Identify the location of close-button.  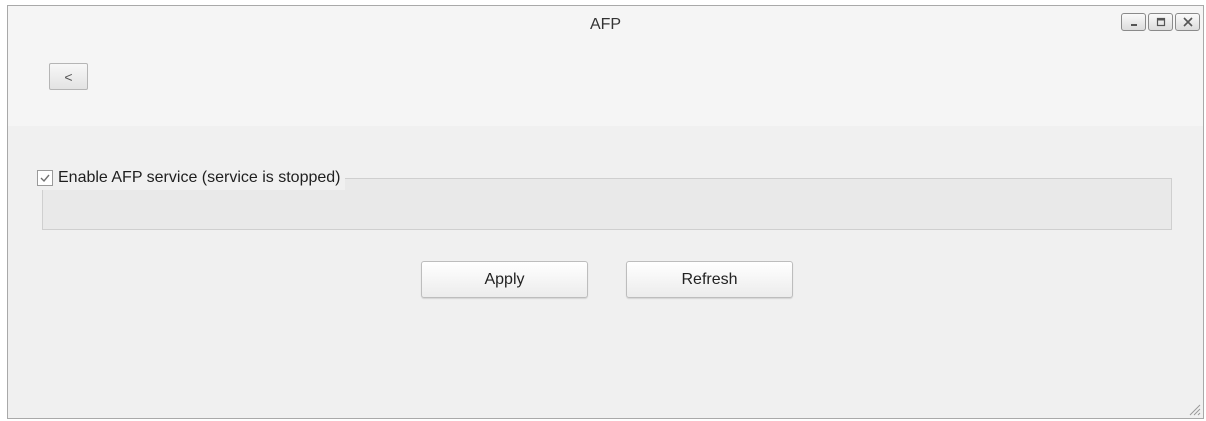
(1187, 22).